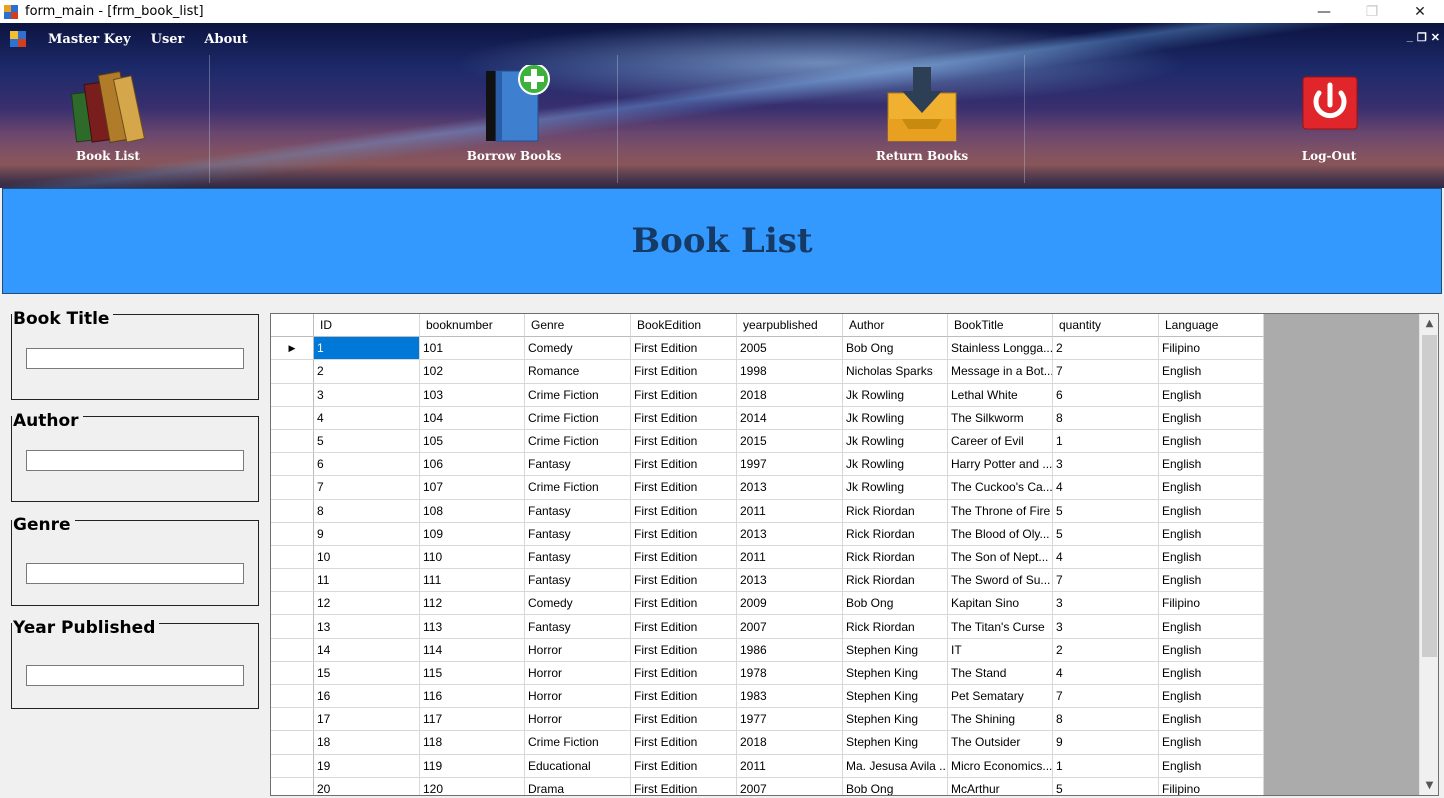 The height and width of the screenshot is (798, 1444). What do you see at coordinates (790, 766) in the screenshot?
I see `cell-year-published: 2011` at bounding box center [790, 766].